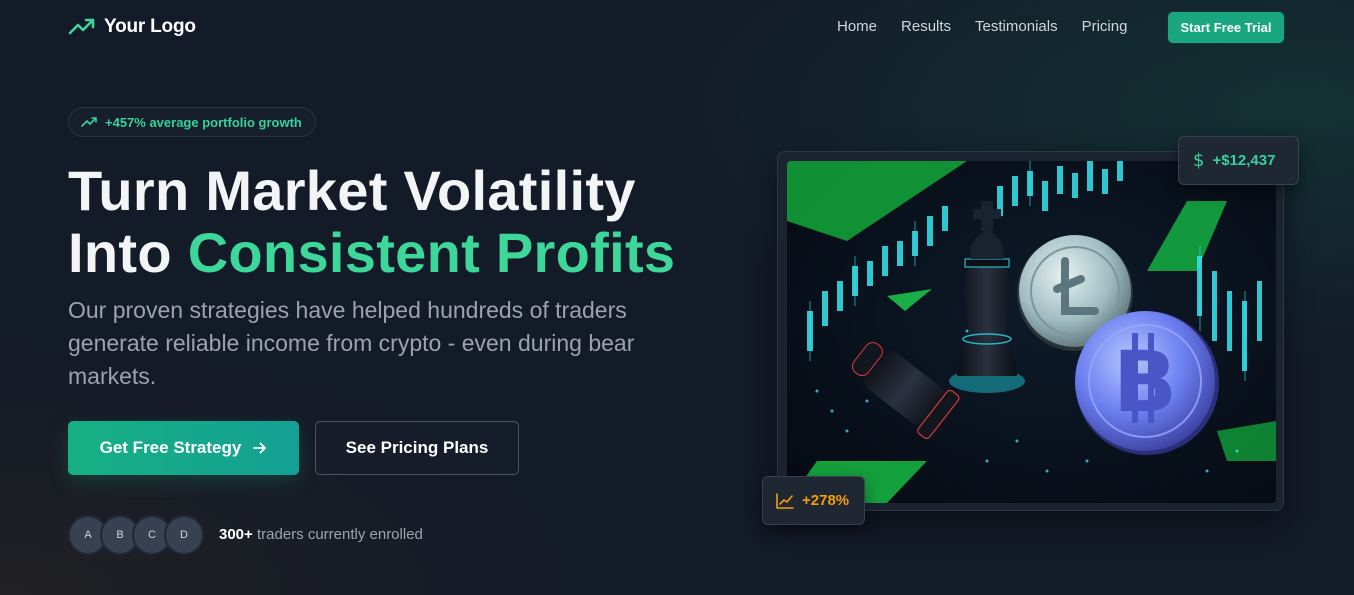  I want to click on logo-text: Your Logo, so click(150, 26).